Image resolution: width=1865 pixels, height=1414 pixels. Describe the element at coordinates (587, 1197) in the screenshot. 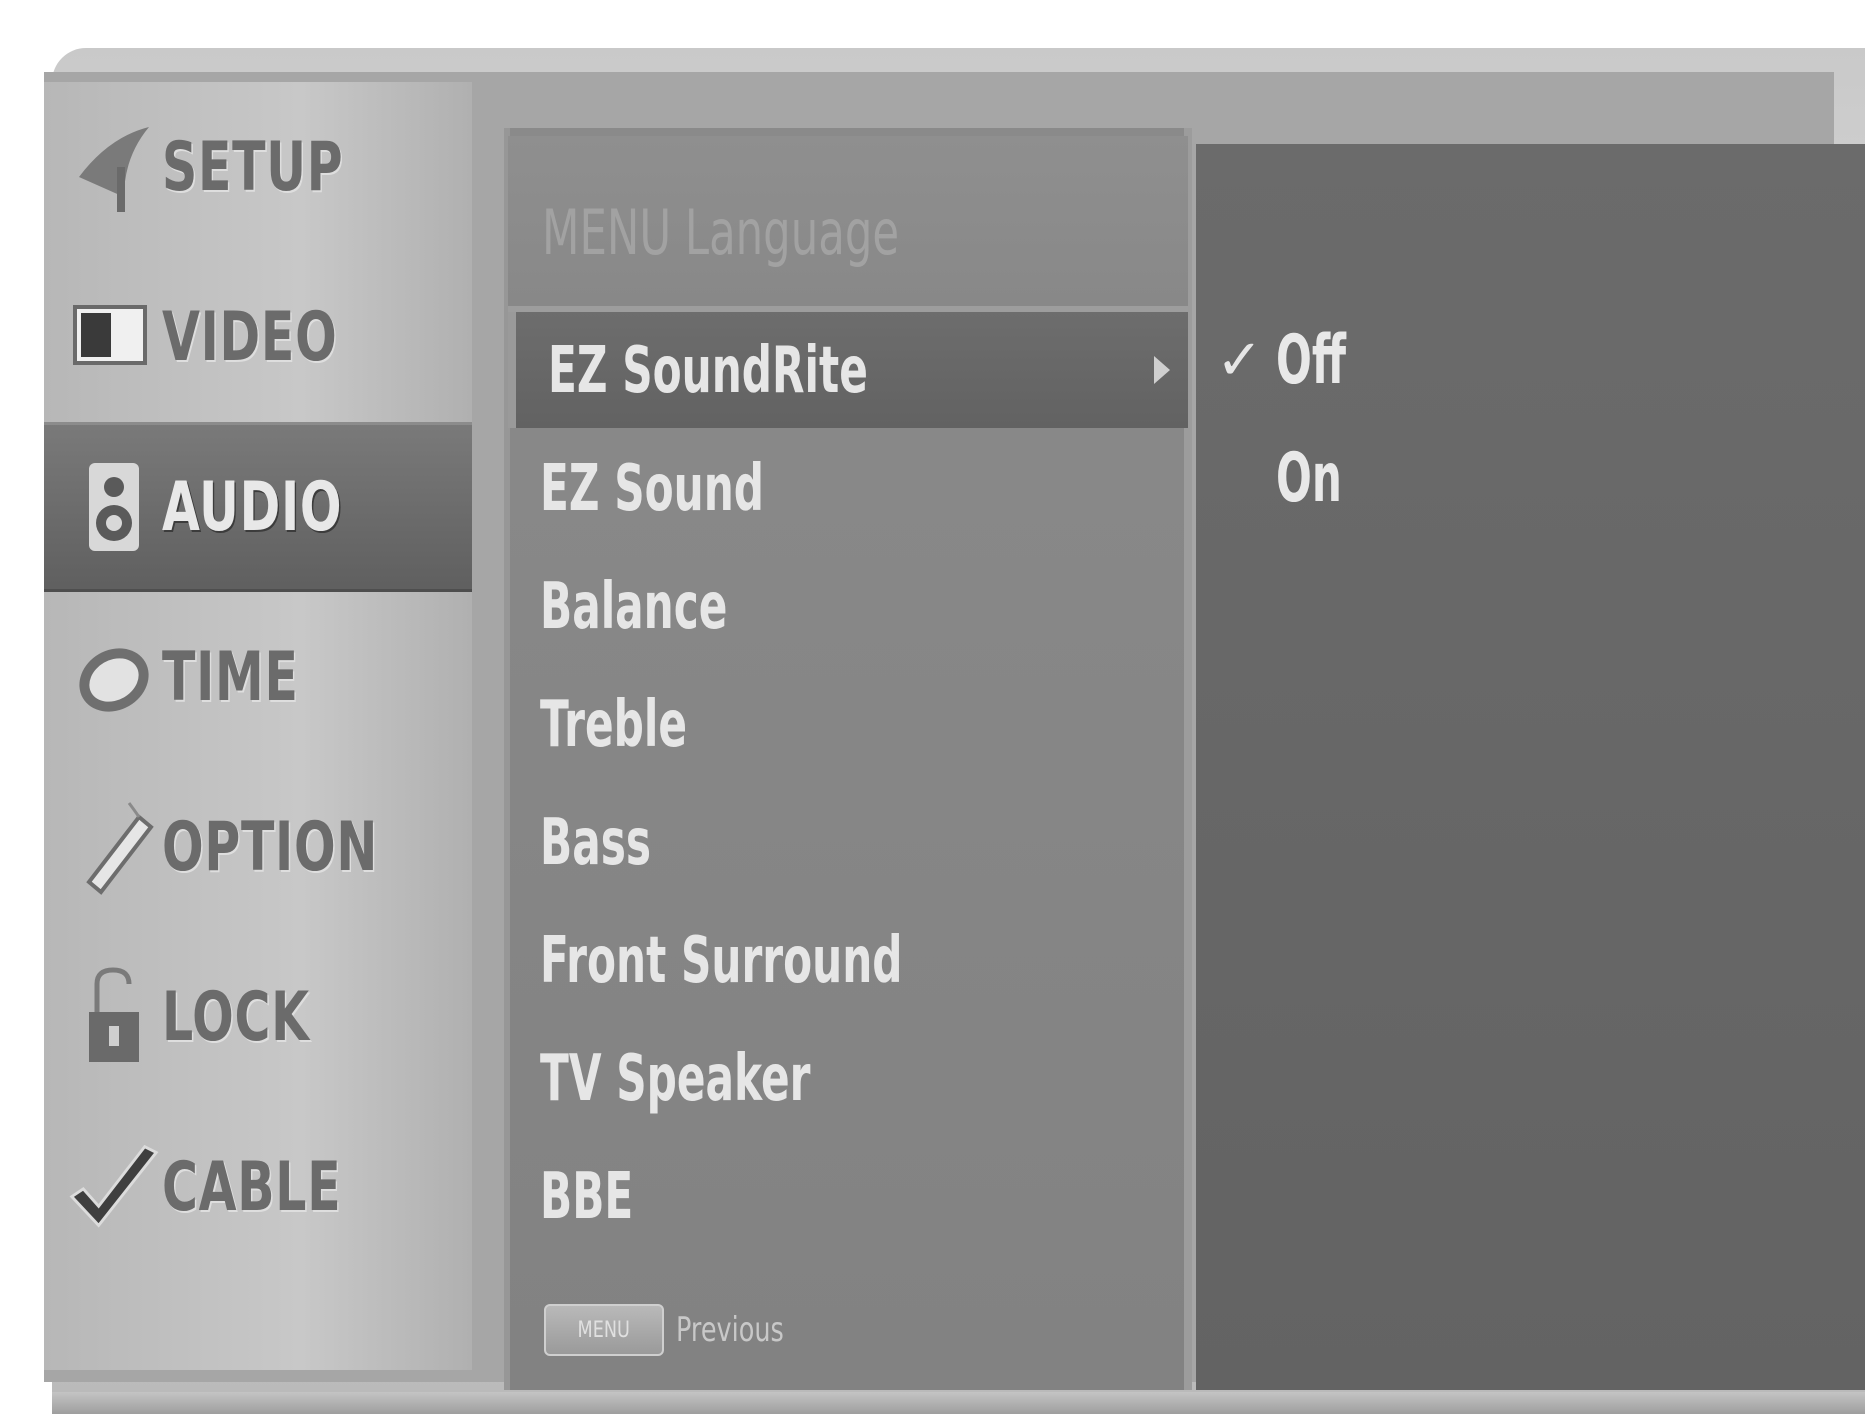

I see `menu-item-label: BBE` at that location.